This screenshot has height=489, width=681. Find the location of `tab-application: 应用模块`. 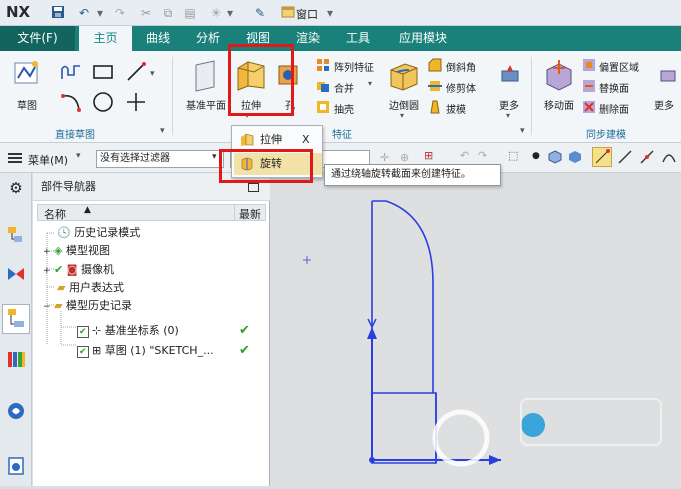

tab-application: 应用模块 is located at coordinates (423, 38).